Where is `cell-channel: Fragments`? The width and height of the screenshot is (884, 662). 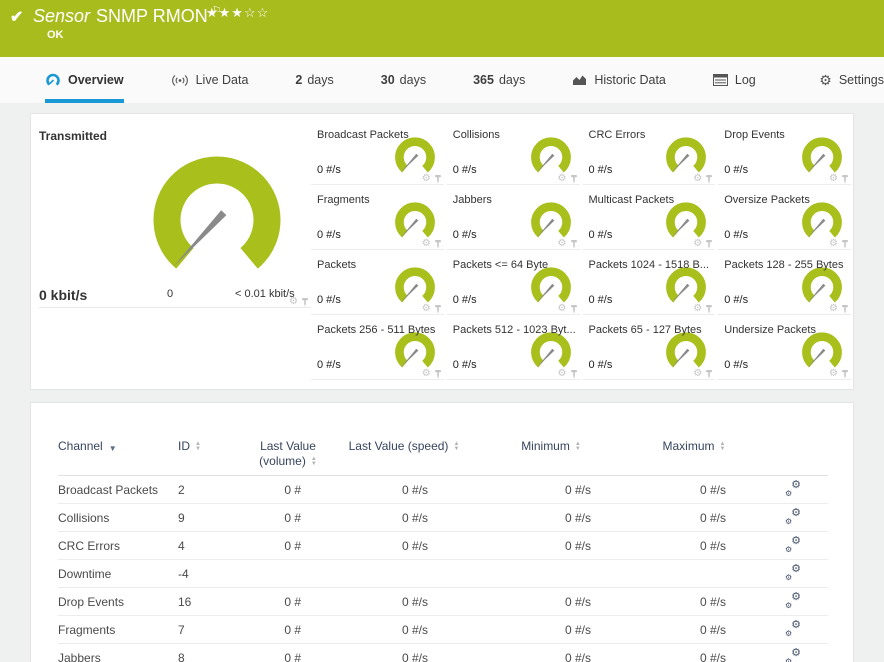
cell-channel: Fragments is located at coordinates (118, 629).